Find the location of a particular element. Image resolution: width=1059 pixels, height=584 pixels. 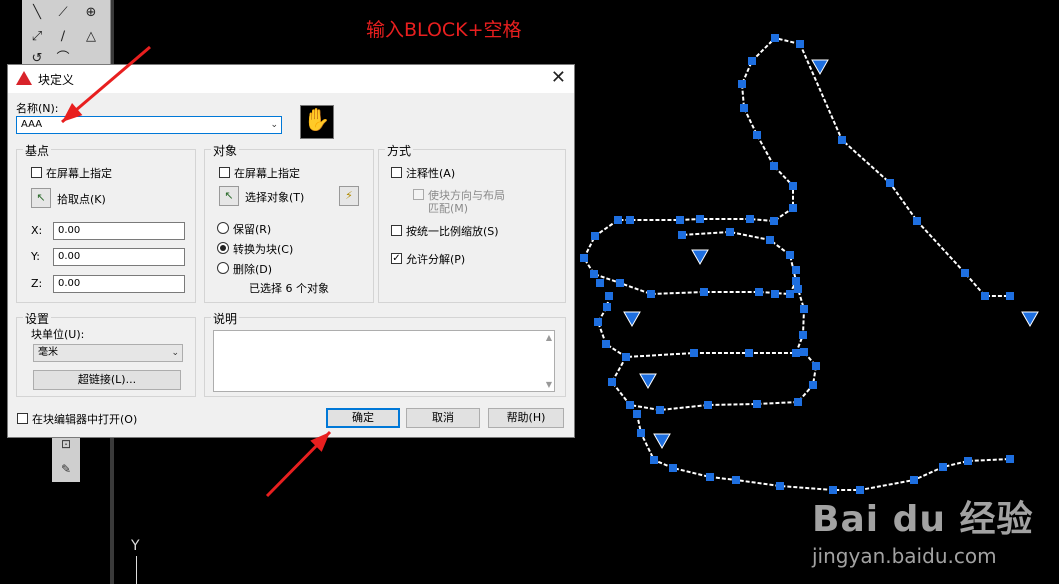

ok-button: 确定 is located at coordinates (363, 418).